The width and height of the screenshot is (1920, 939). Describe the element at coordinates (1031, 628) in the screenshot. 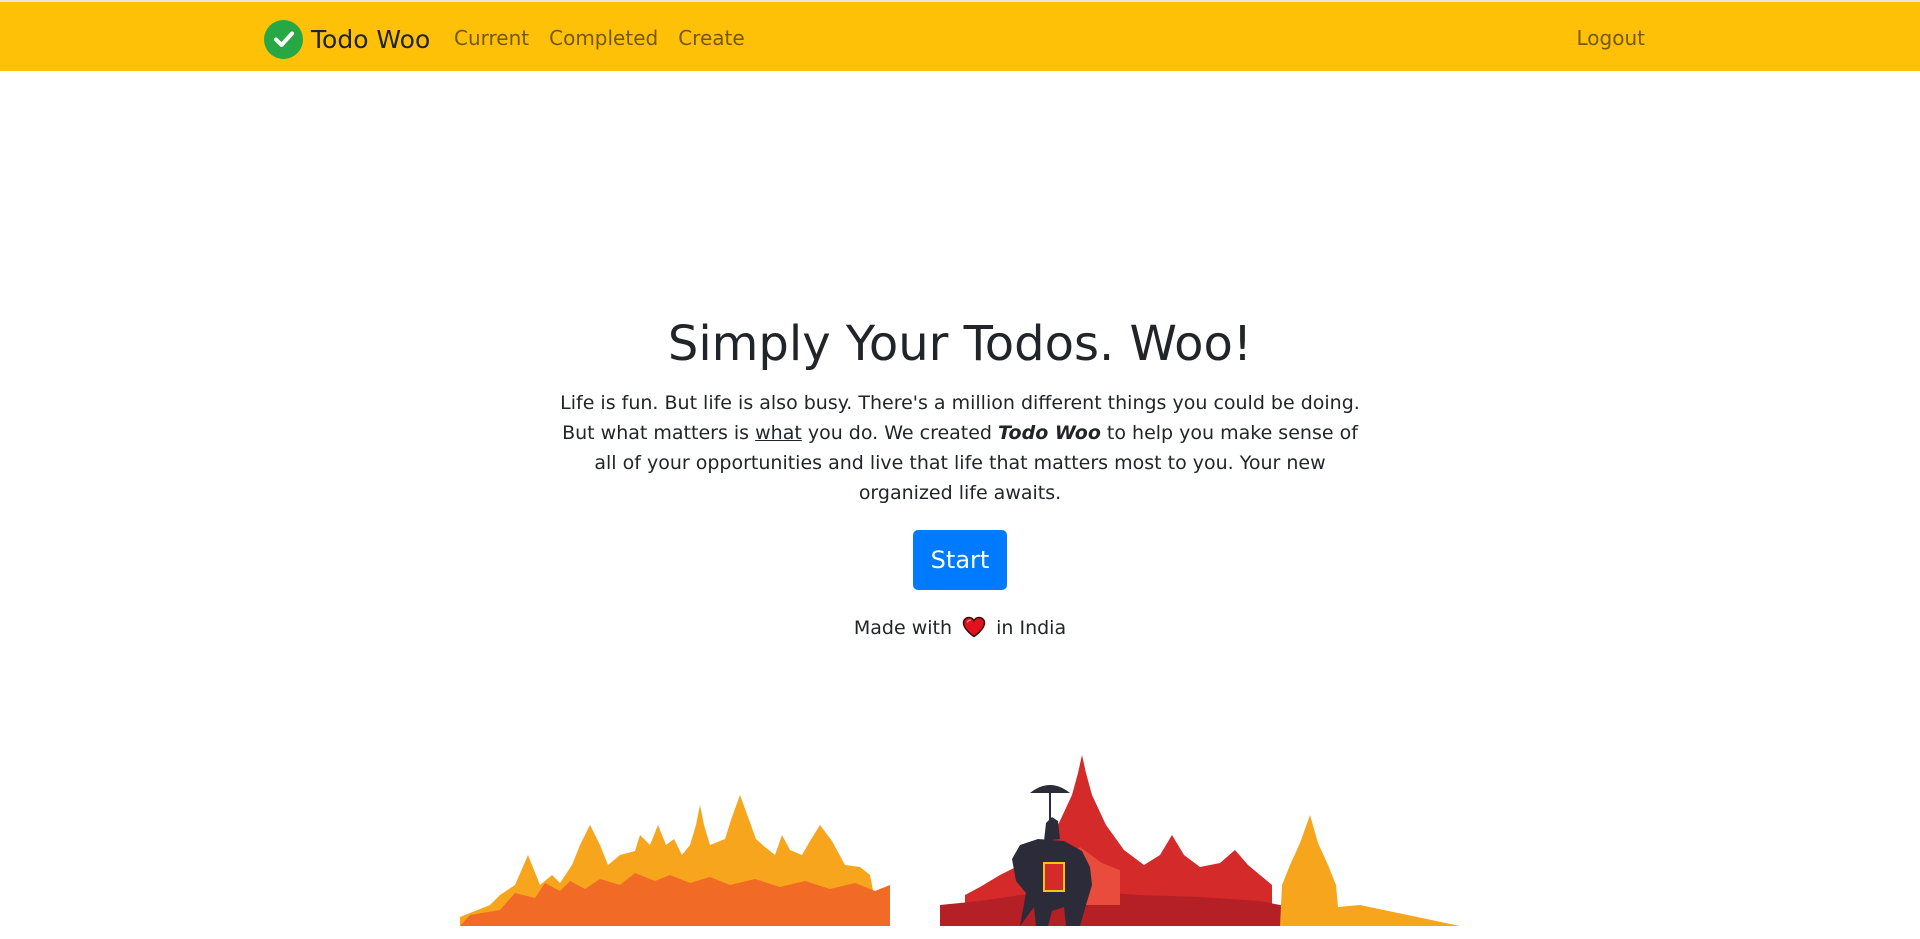

I see `in-india-text: in India` at that location.